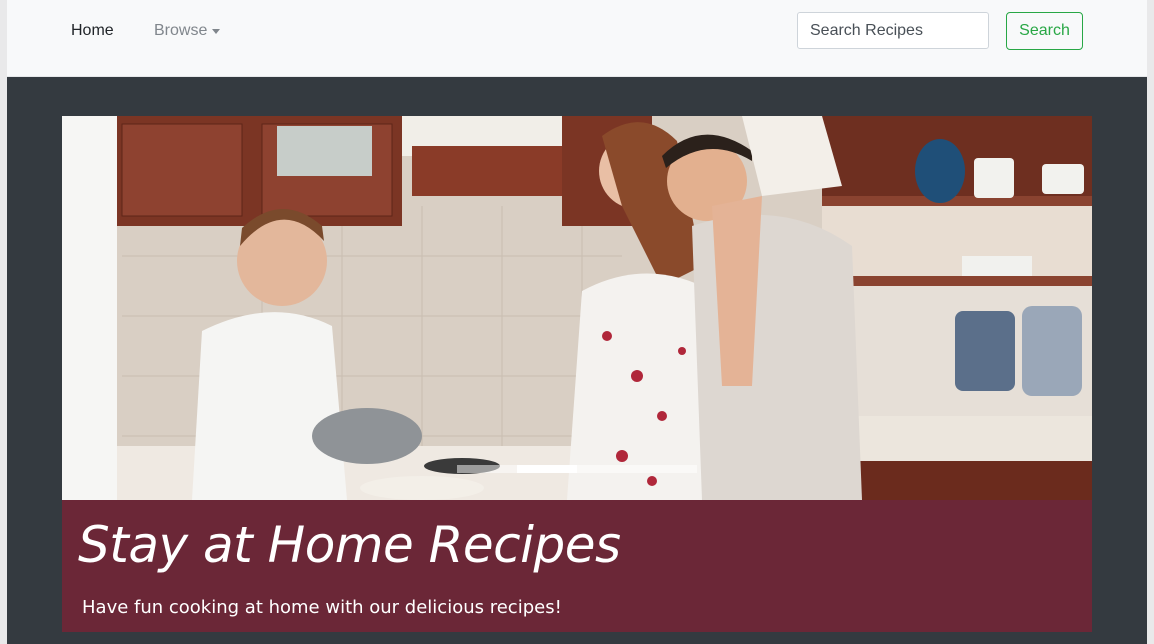 The height and width of the screenshot is (644, 1154). What do you see at coordinates (577, 38) in the screenshot?
I see `navbar: Home Browse Search` at bounding box center [577, 38].